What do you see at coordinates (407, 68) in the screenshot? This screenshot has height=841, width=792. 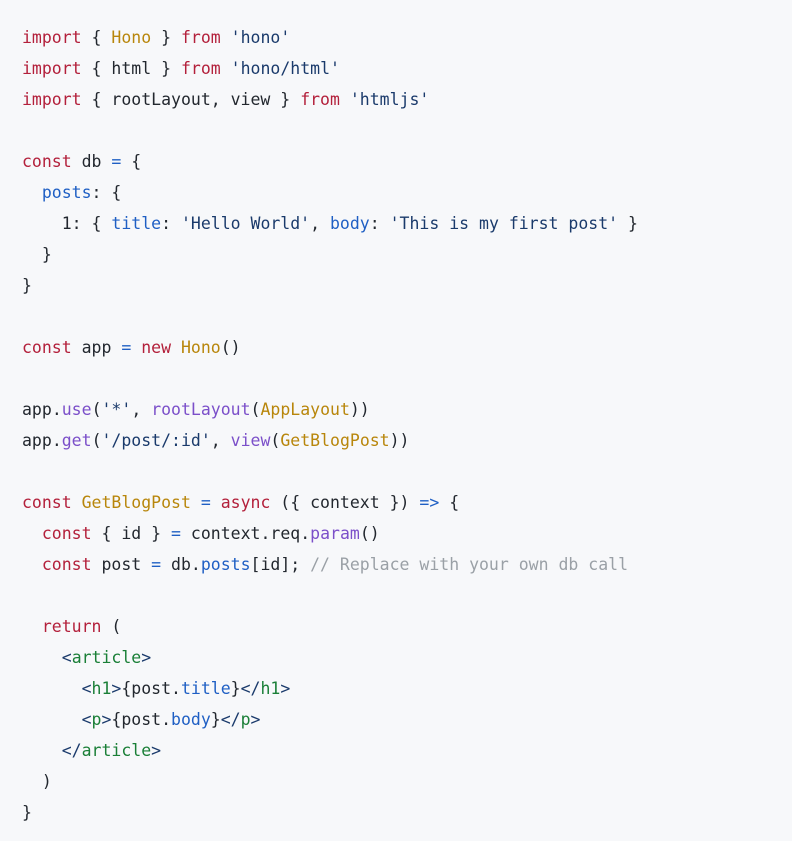 I see `code-line: import { html } from 'hono/html'` at bounding box center [407, 68].